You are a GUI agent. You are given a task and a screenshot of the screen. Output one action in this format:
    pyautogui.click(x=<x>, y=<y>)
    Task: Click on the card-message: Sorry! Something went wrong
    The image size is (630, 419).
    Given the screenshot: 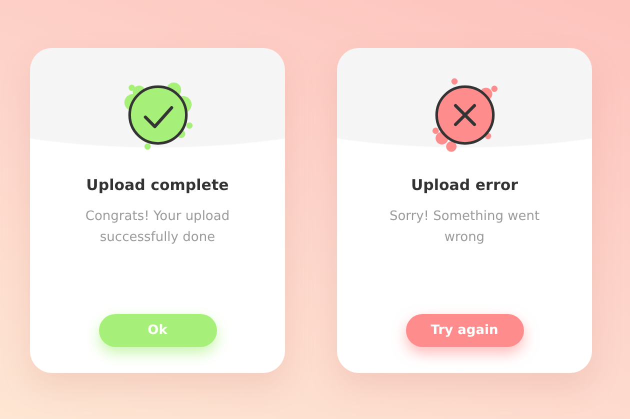 What is the action you would take?
    pyautogui.click(x=464, y=227)
    